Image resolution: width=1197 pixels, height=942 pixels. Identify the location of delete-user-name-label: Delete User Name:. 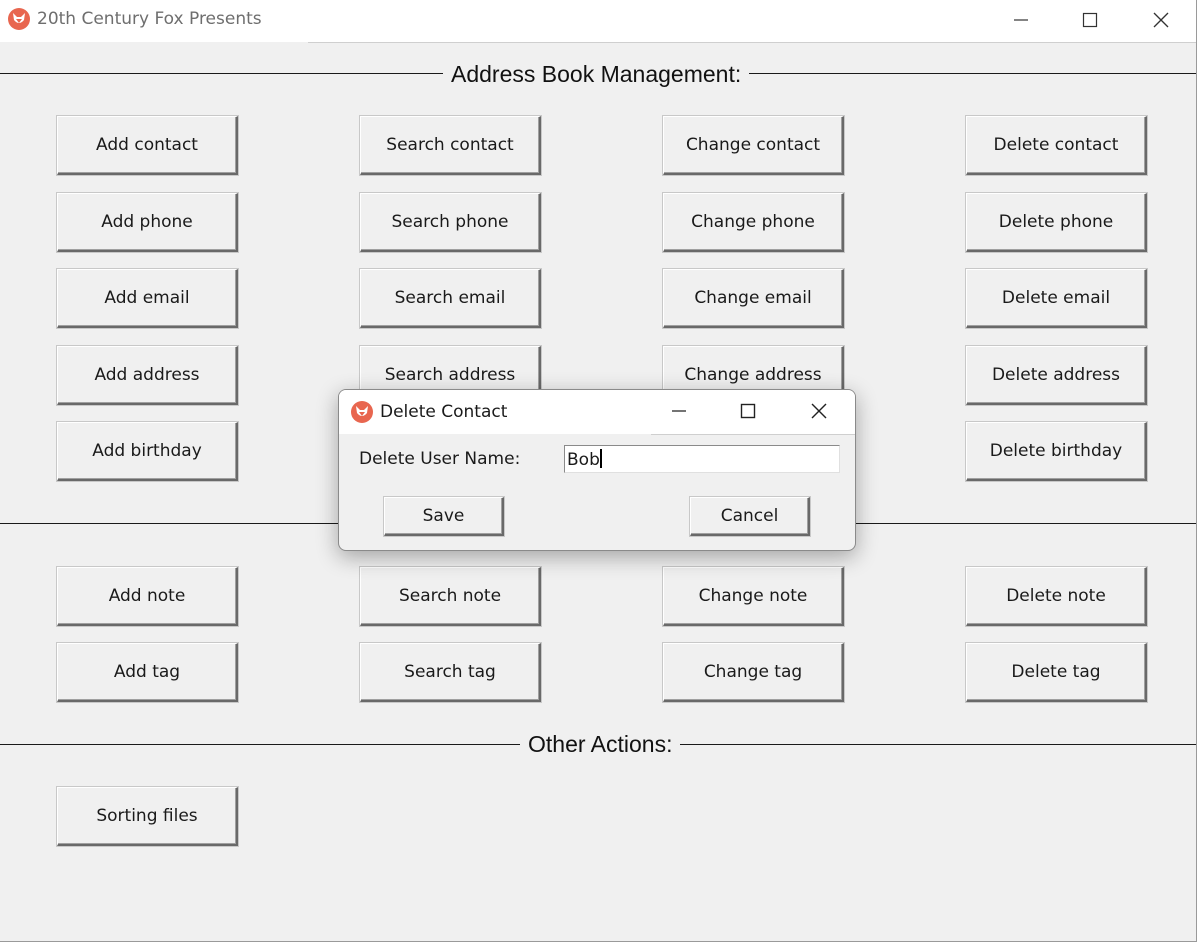
(440, 459).